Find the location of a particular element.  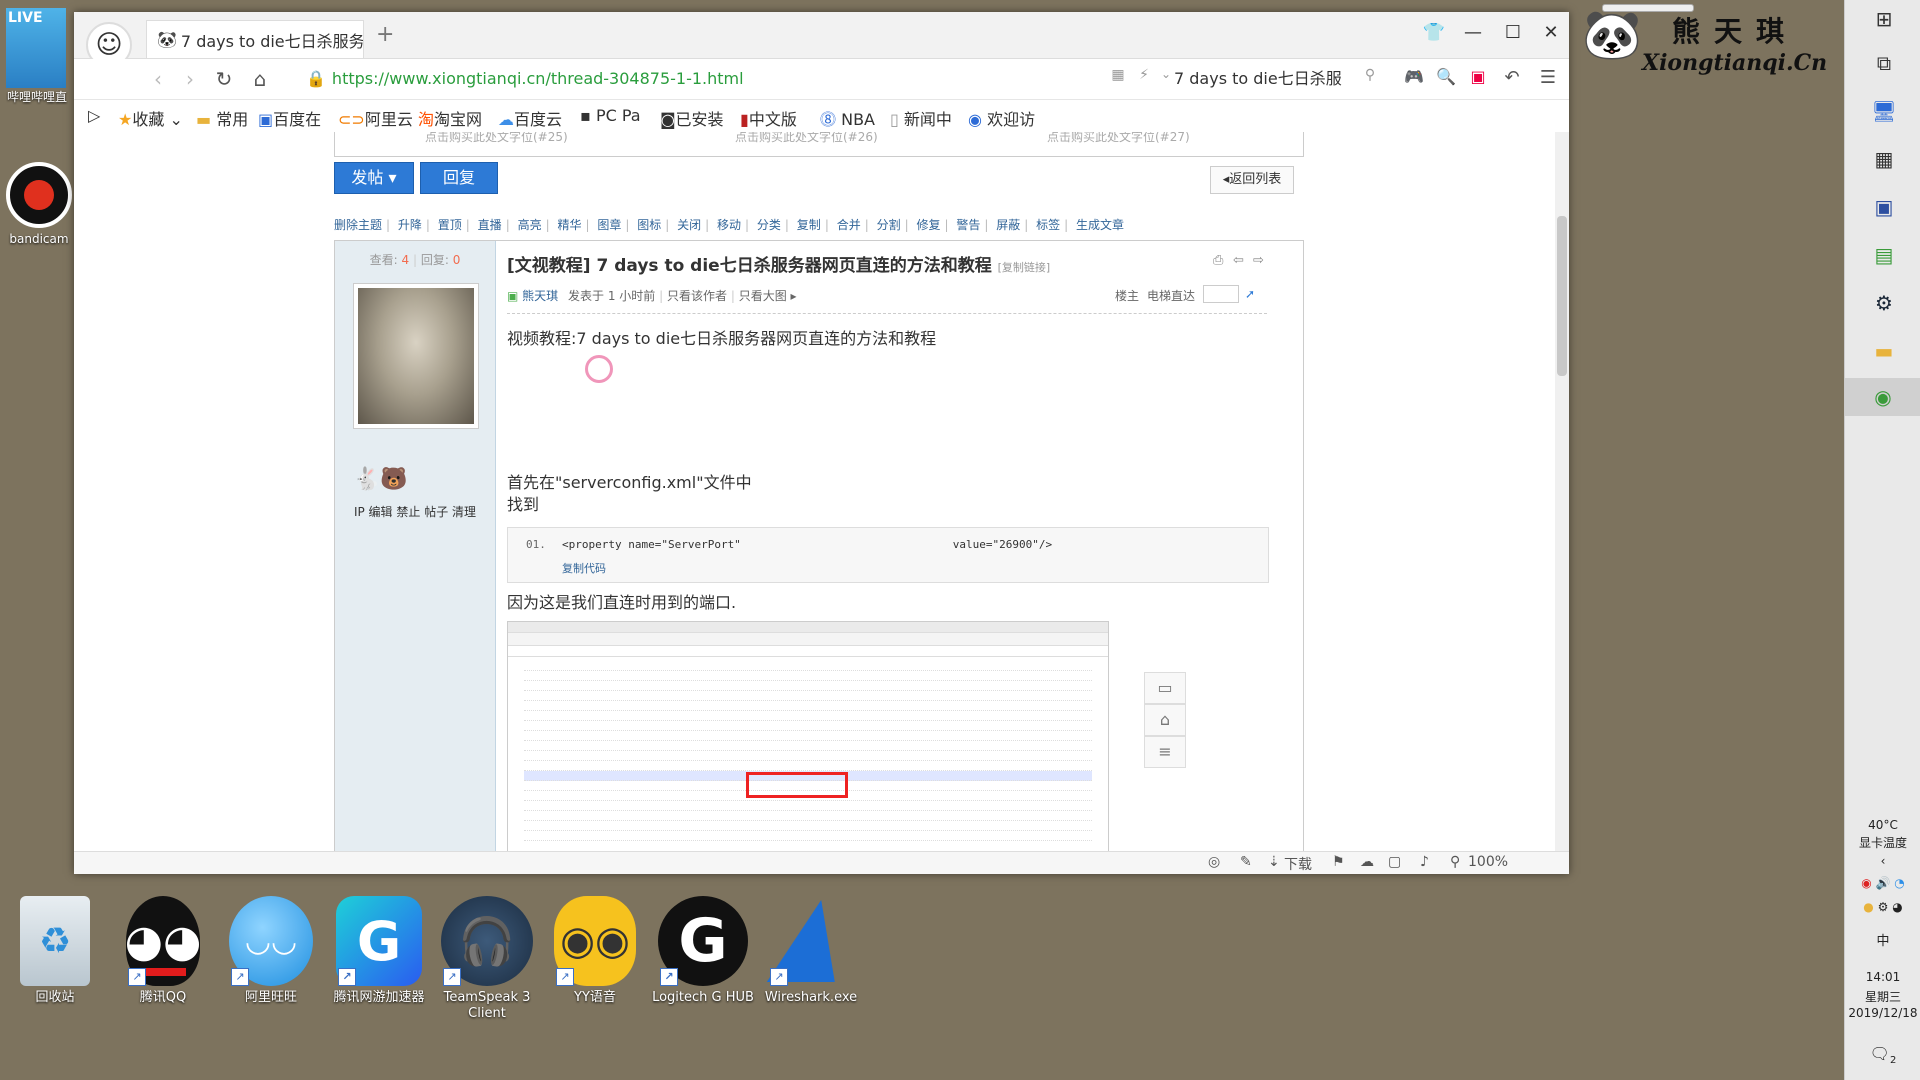

menu-icon: ☰ is located at coordinates (1548, 77).